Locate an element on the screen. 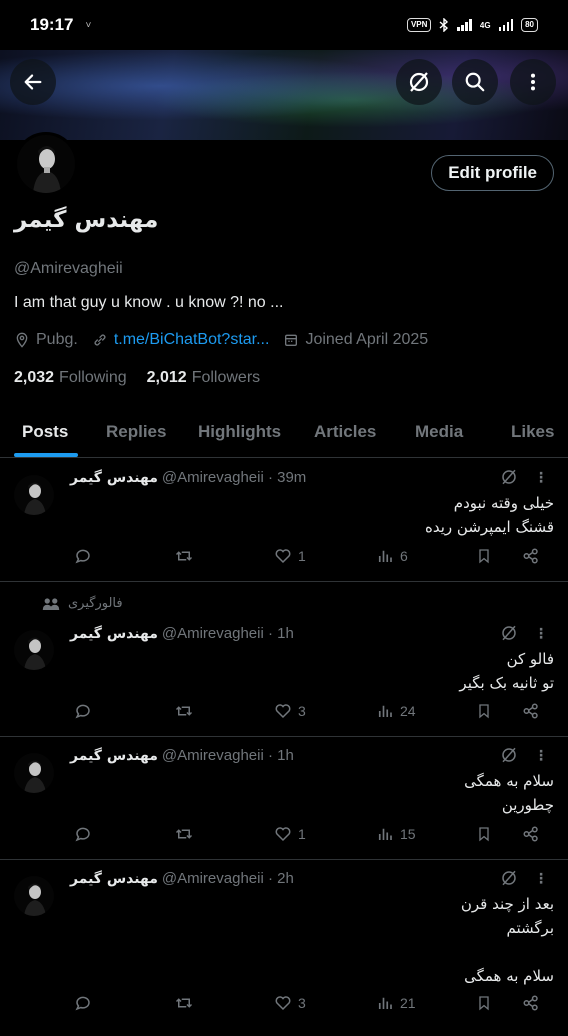  followers-link: 2,012 Followers is located at coordinates (204, 378).